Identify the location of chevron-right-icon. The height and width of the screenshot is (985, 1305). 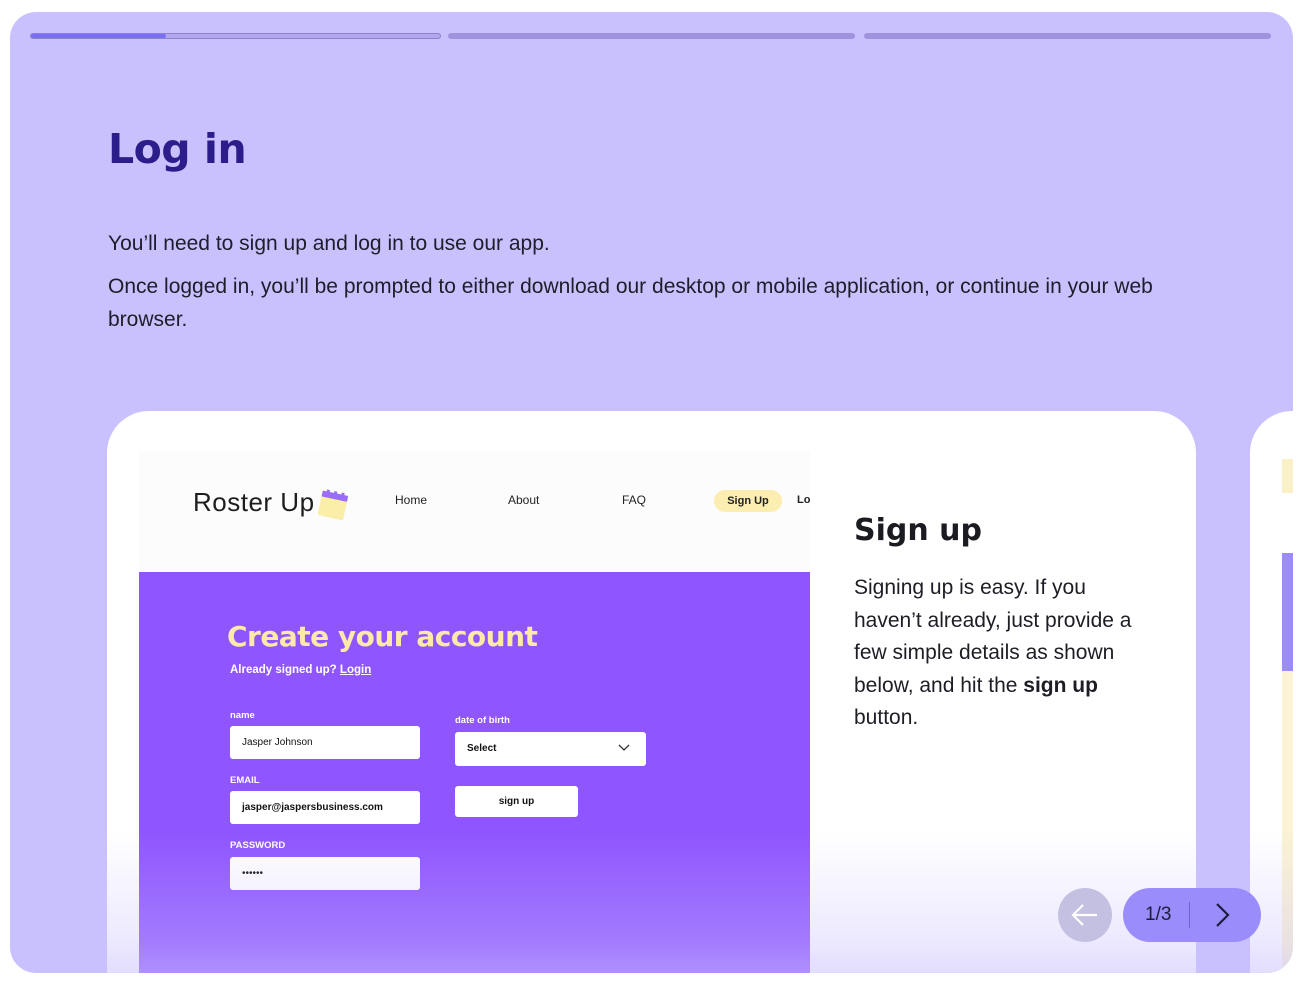
(1223, 915).